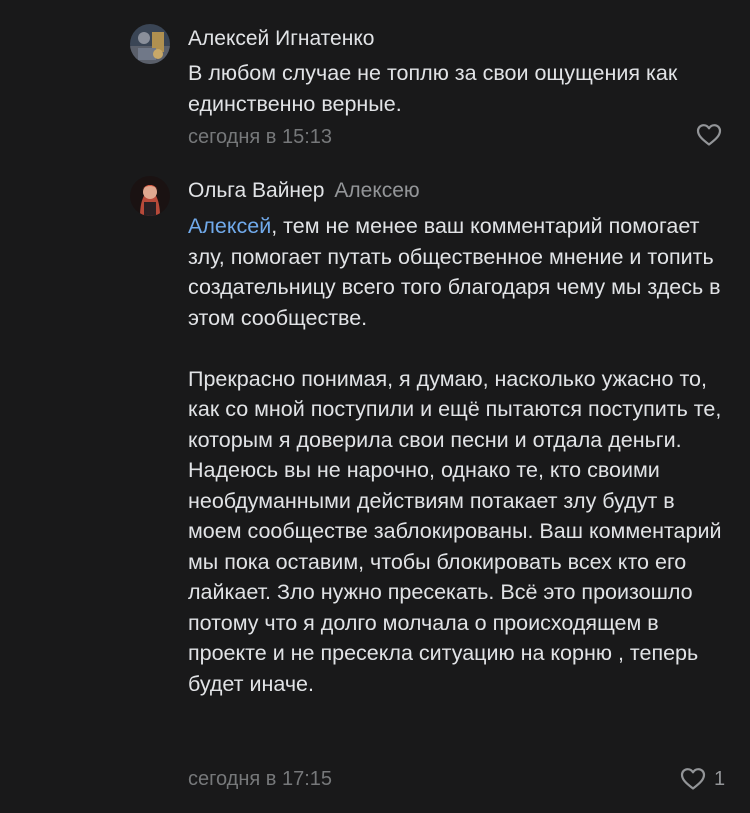 The width and height of the screenshot is (750, 813). I want to click on mention-link: Алексей, so click(229, 226).